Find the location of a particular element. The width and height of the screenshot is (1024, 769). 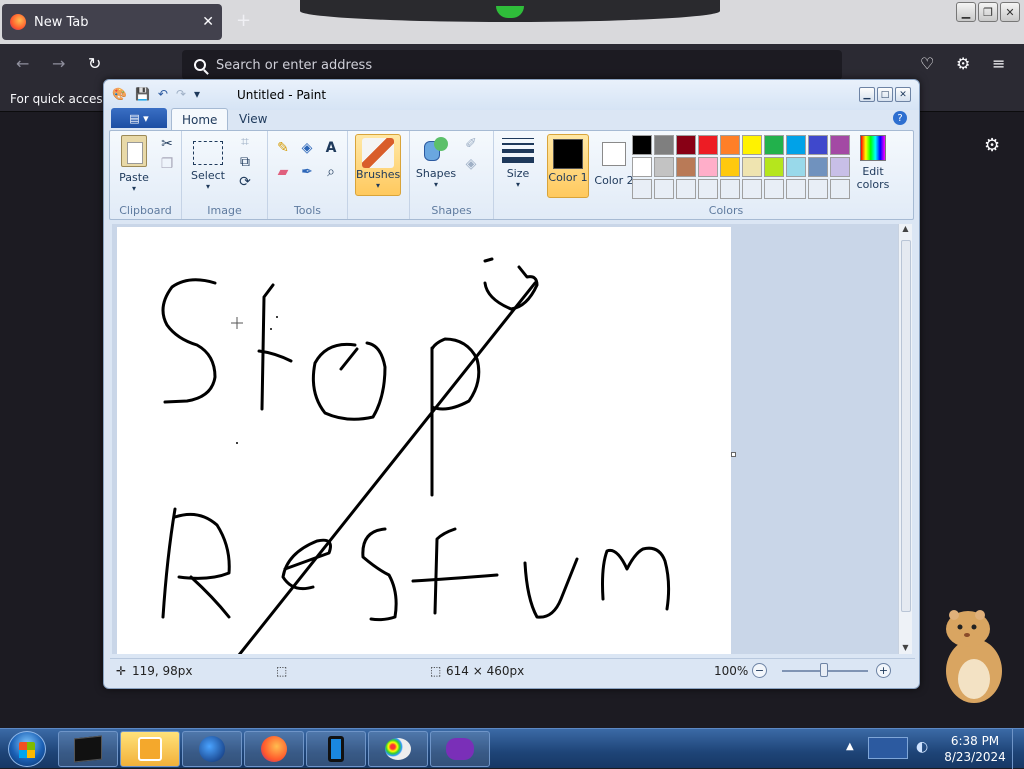

zoom-out-button: − is located at coordinates (759, 670).